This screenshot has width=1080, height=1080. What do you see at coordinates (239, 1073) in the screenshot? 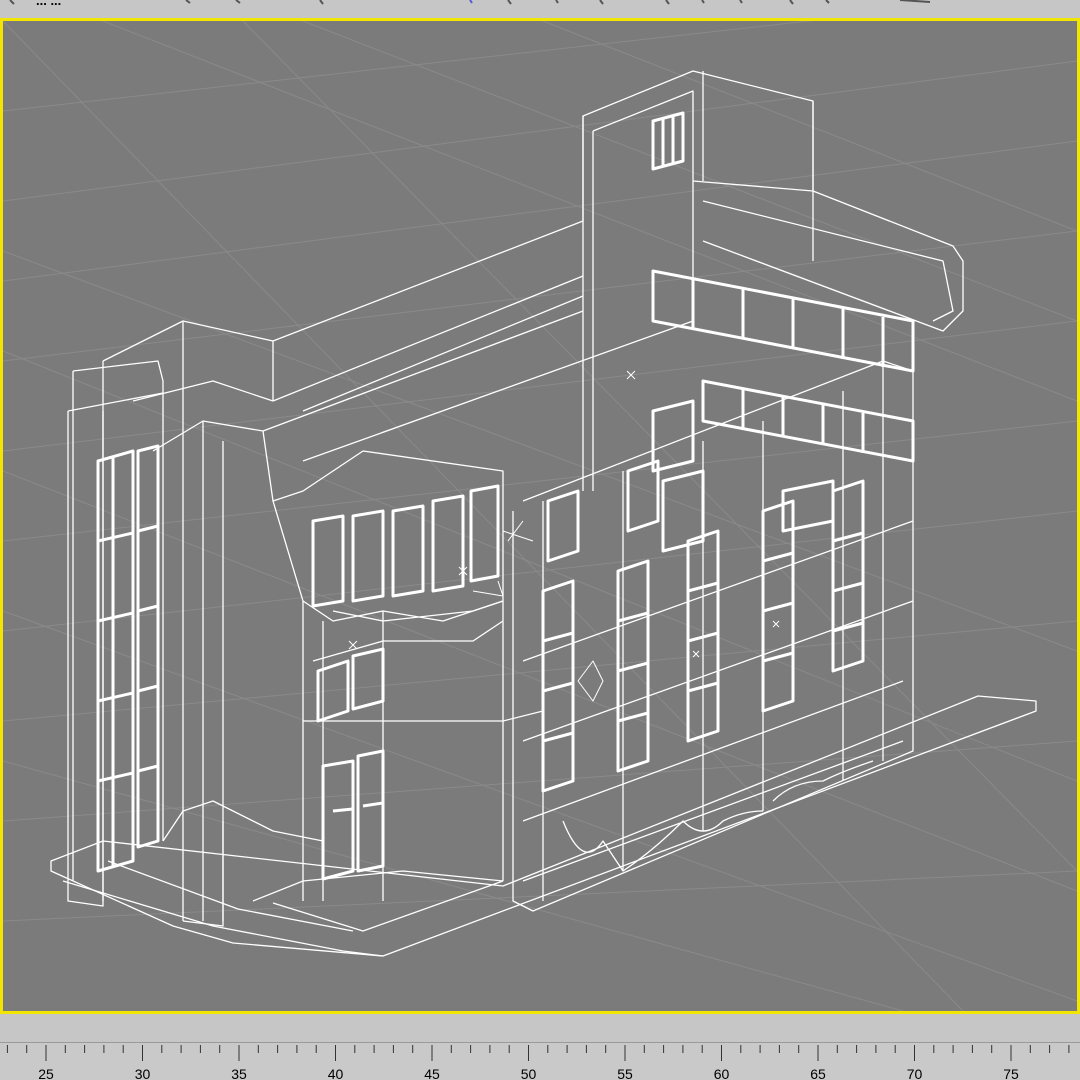
I see `timeline-label: 35` at bounding box center [239, 1073].